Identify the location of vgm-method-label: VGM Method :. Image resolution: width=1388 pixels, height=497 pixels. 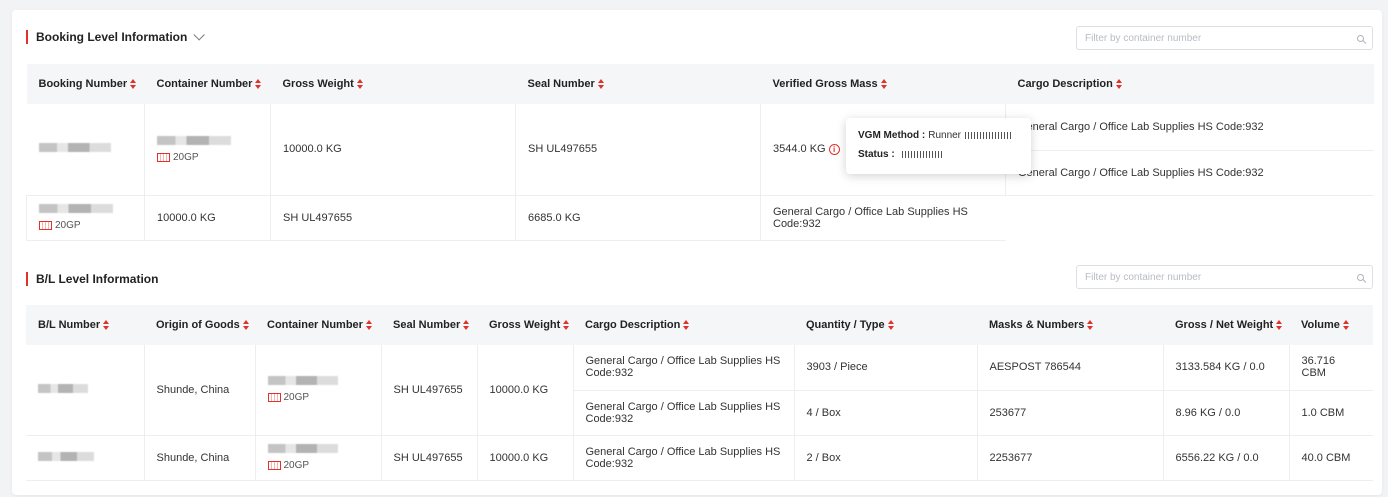
(892, 135).